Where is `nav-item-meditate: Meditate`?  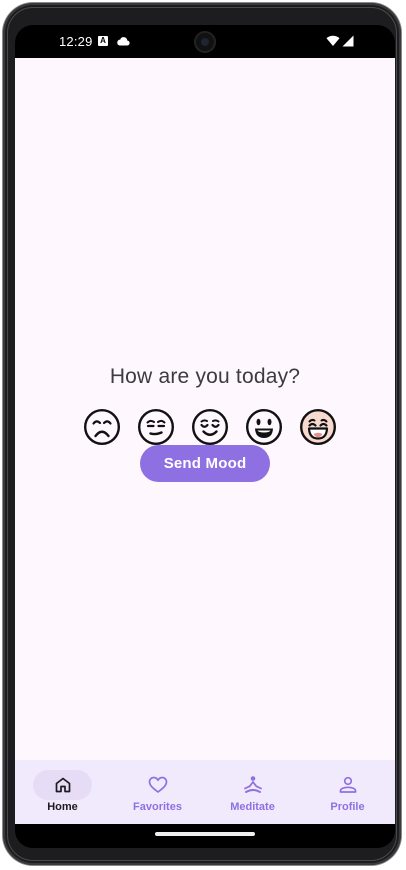
nav-item-meditate: Meditate is located at coordinates (252, 792).